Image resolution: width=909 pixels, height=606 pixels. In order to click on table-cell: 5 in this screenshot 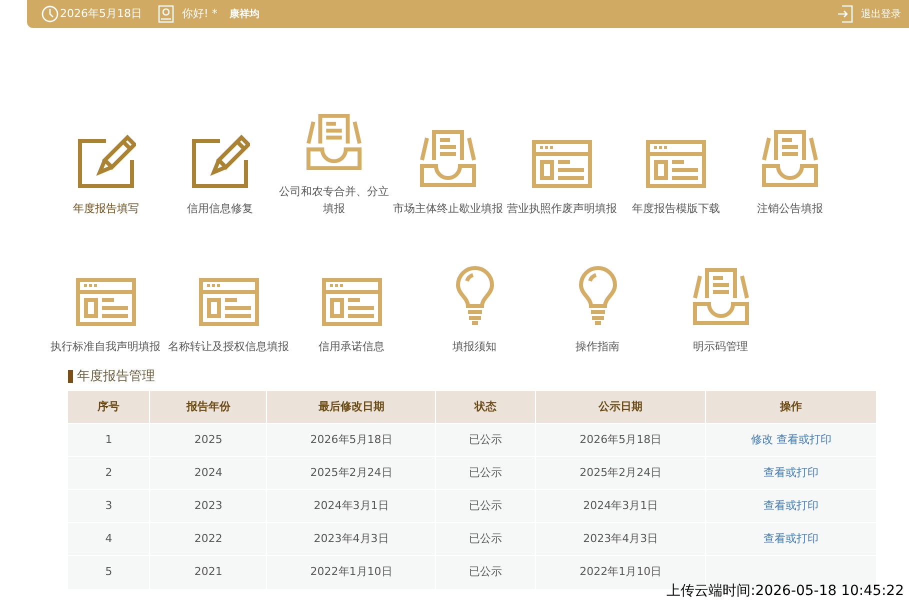, I will do `click(109, 572)`.